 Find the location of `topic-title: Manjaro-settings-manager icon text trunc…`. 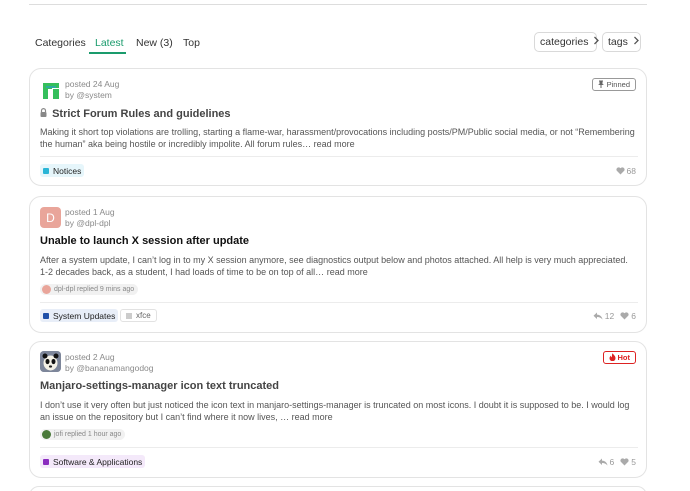

topic-title: Manjaro-settings-manager icon text trunc… is located at coordinates (159, 386).